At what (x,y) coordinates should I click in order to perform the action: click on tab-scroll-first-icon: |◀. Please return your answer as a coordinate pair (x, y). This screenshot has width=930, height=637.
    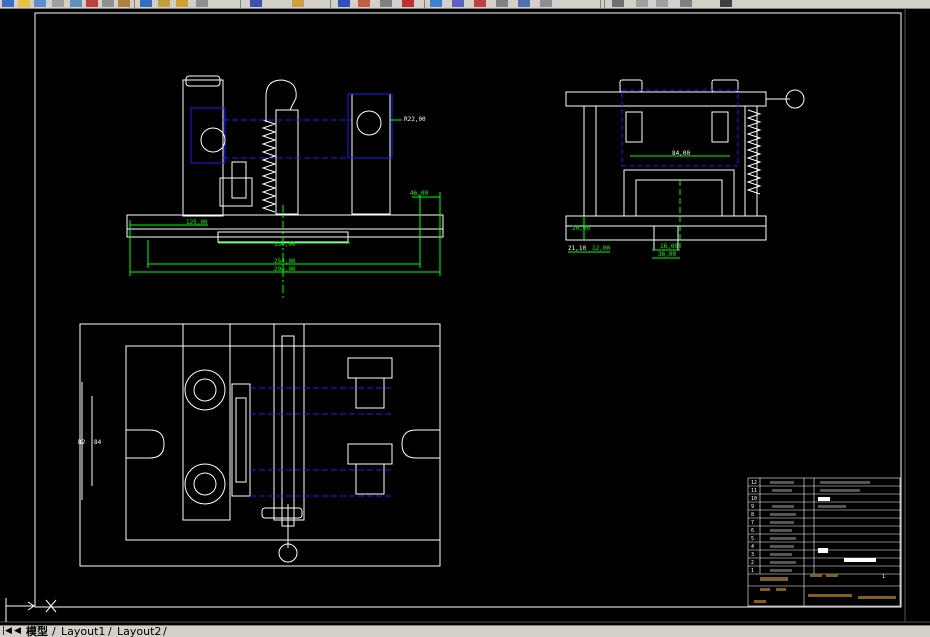
    Looking at the image, I should click on (7, 631).